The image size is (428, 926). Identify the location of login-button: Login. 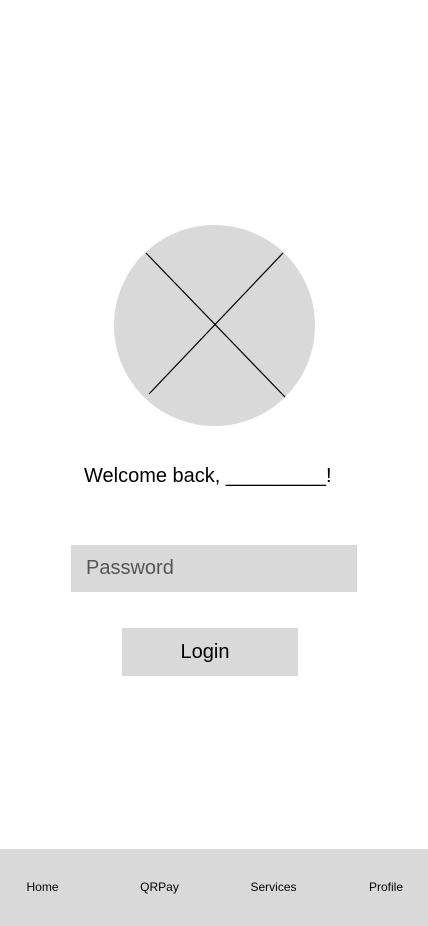
(210, 652).